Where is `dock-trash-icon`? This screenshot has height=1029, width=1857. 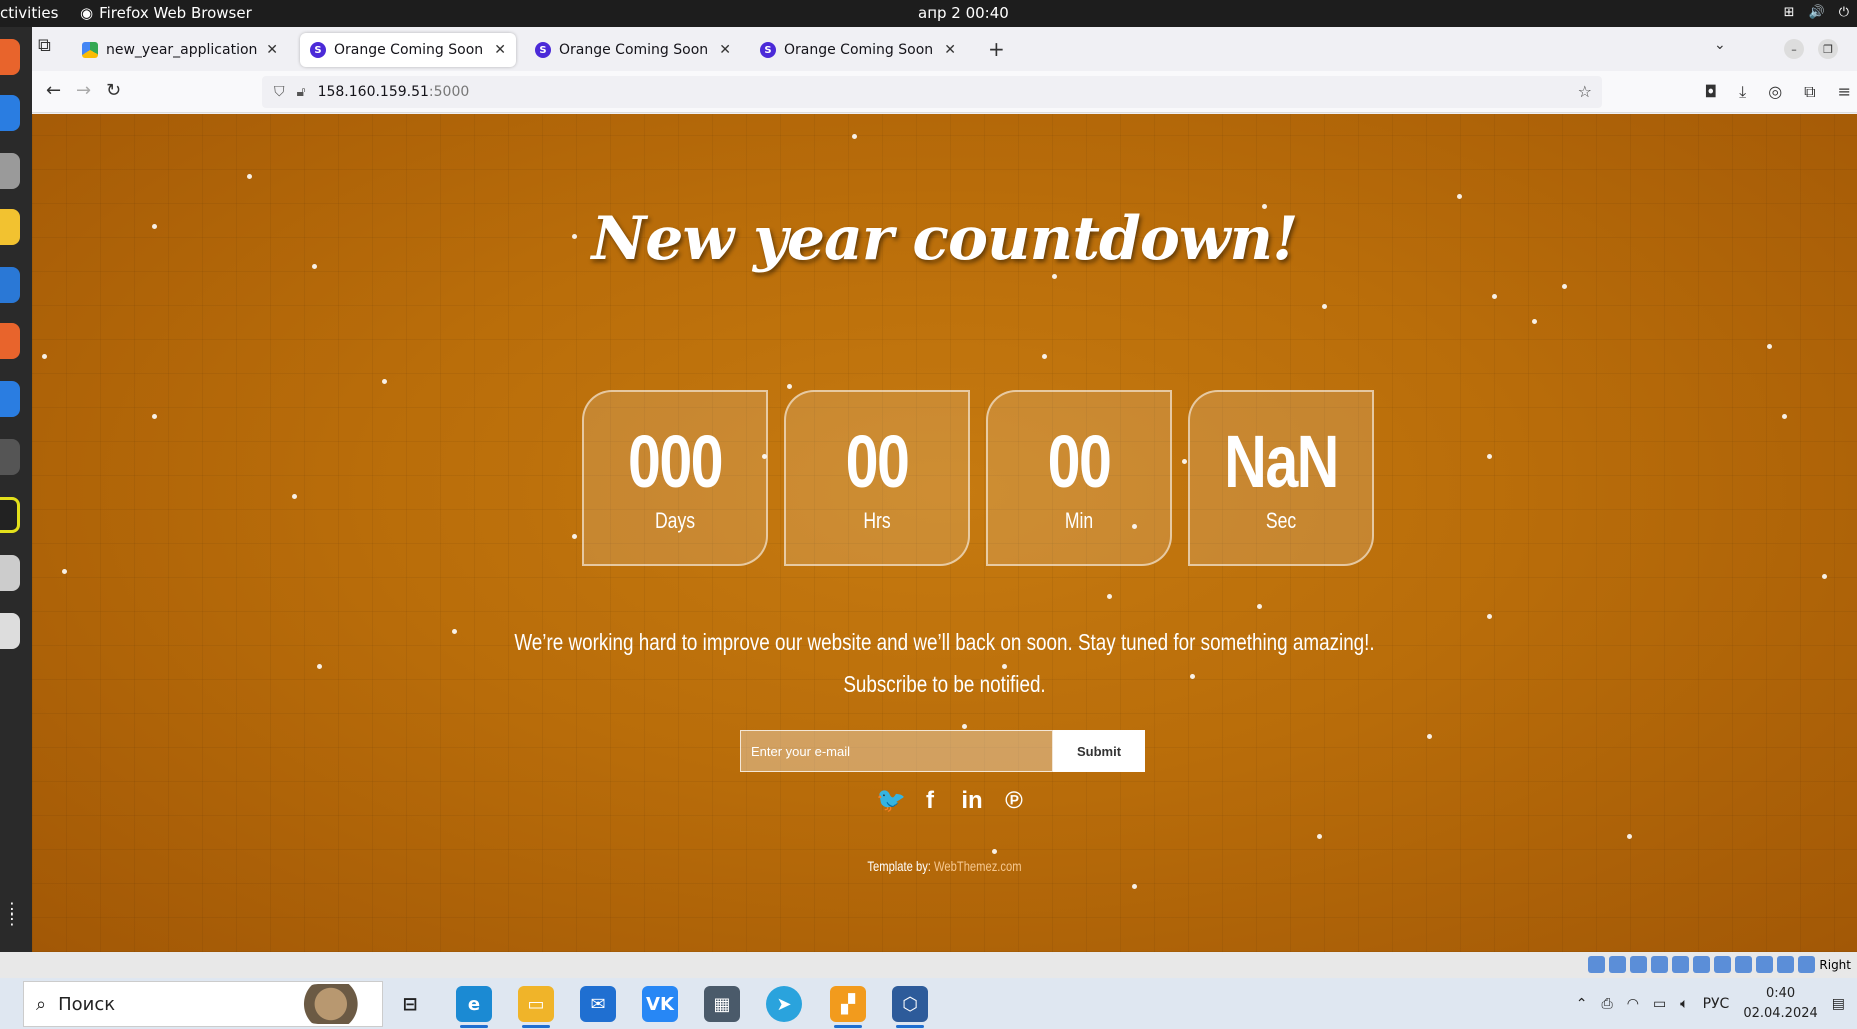 dock-trash-icon is located at coordinates (10, 631).